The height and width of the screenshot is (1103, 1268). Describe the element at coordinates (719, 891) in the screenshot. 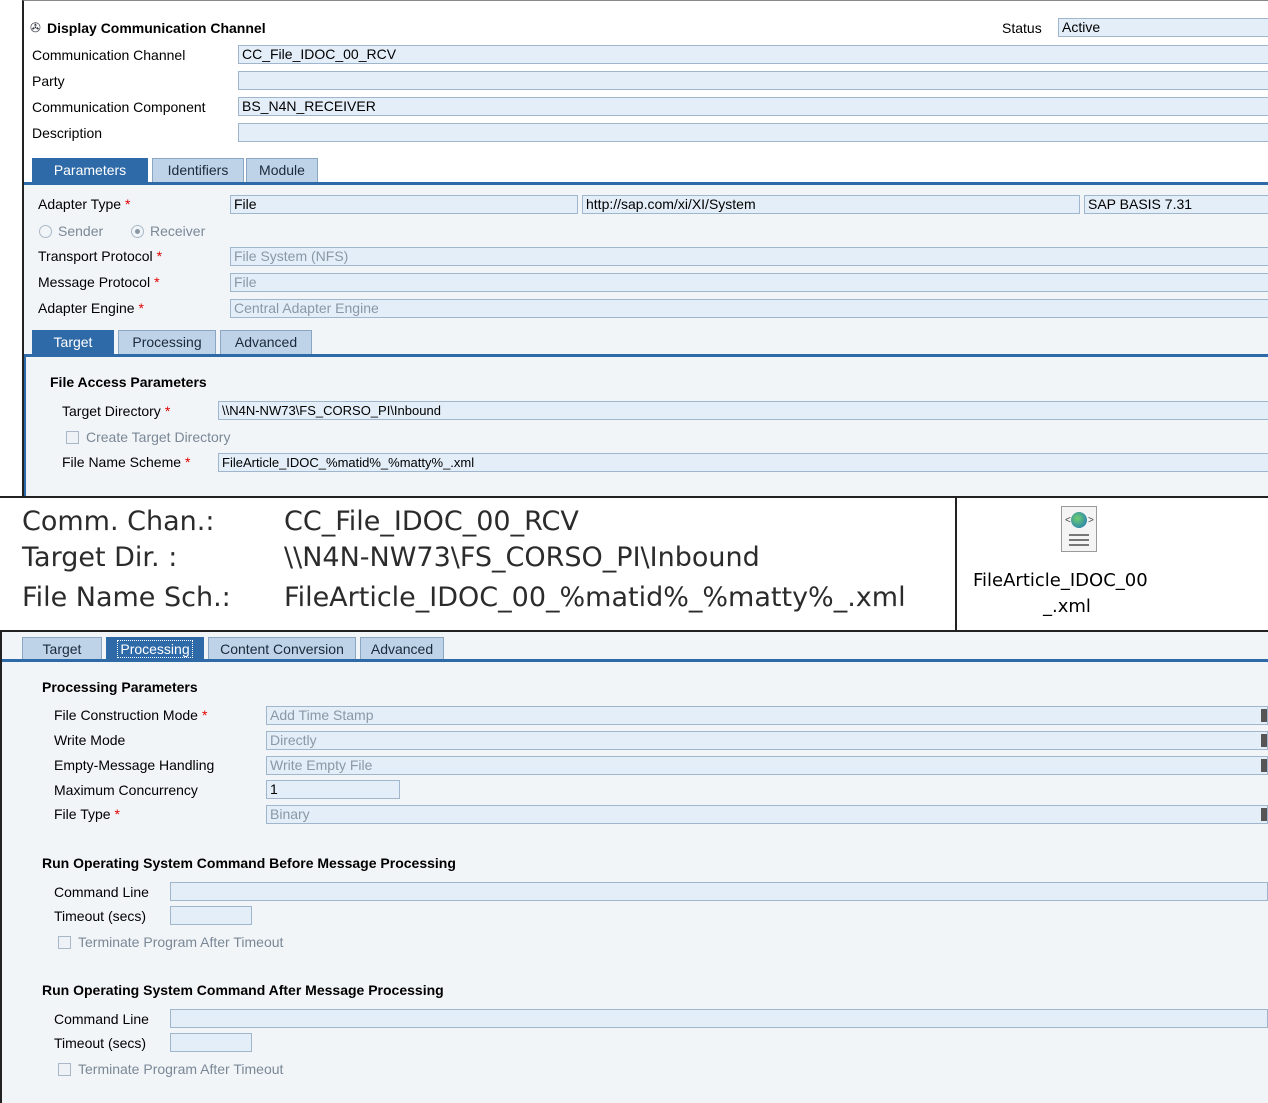

I see `before-command-line-field` at that location.